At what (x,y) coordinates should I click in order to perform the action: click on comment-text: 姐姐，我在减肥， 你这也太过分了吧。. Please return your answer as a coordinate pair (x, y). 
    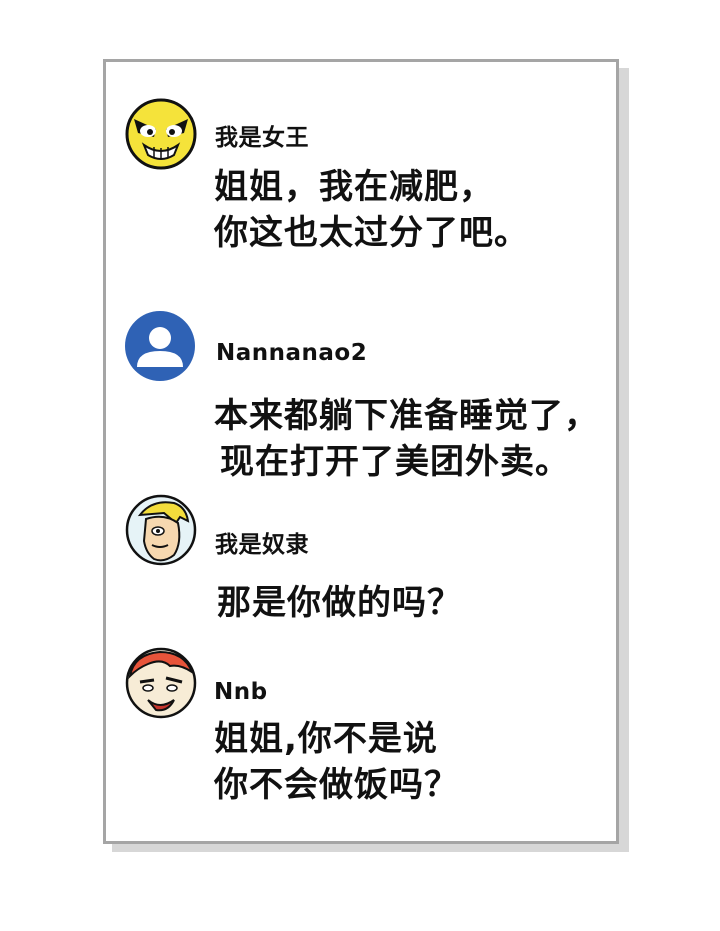
    Looking at the image, I should click on (371, 210).